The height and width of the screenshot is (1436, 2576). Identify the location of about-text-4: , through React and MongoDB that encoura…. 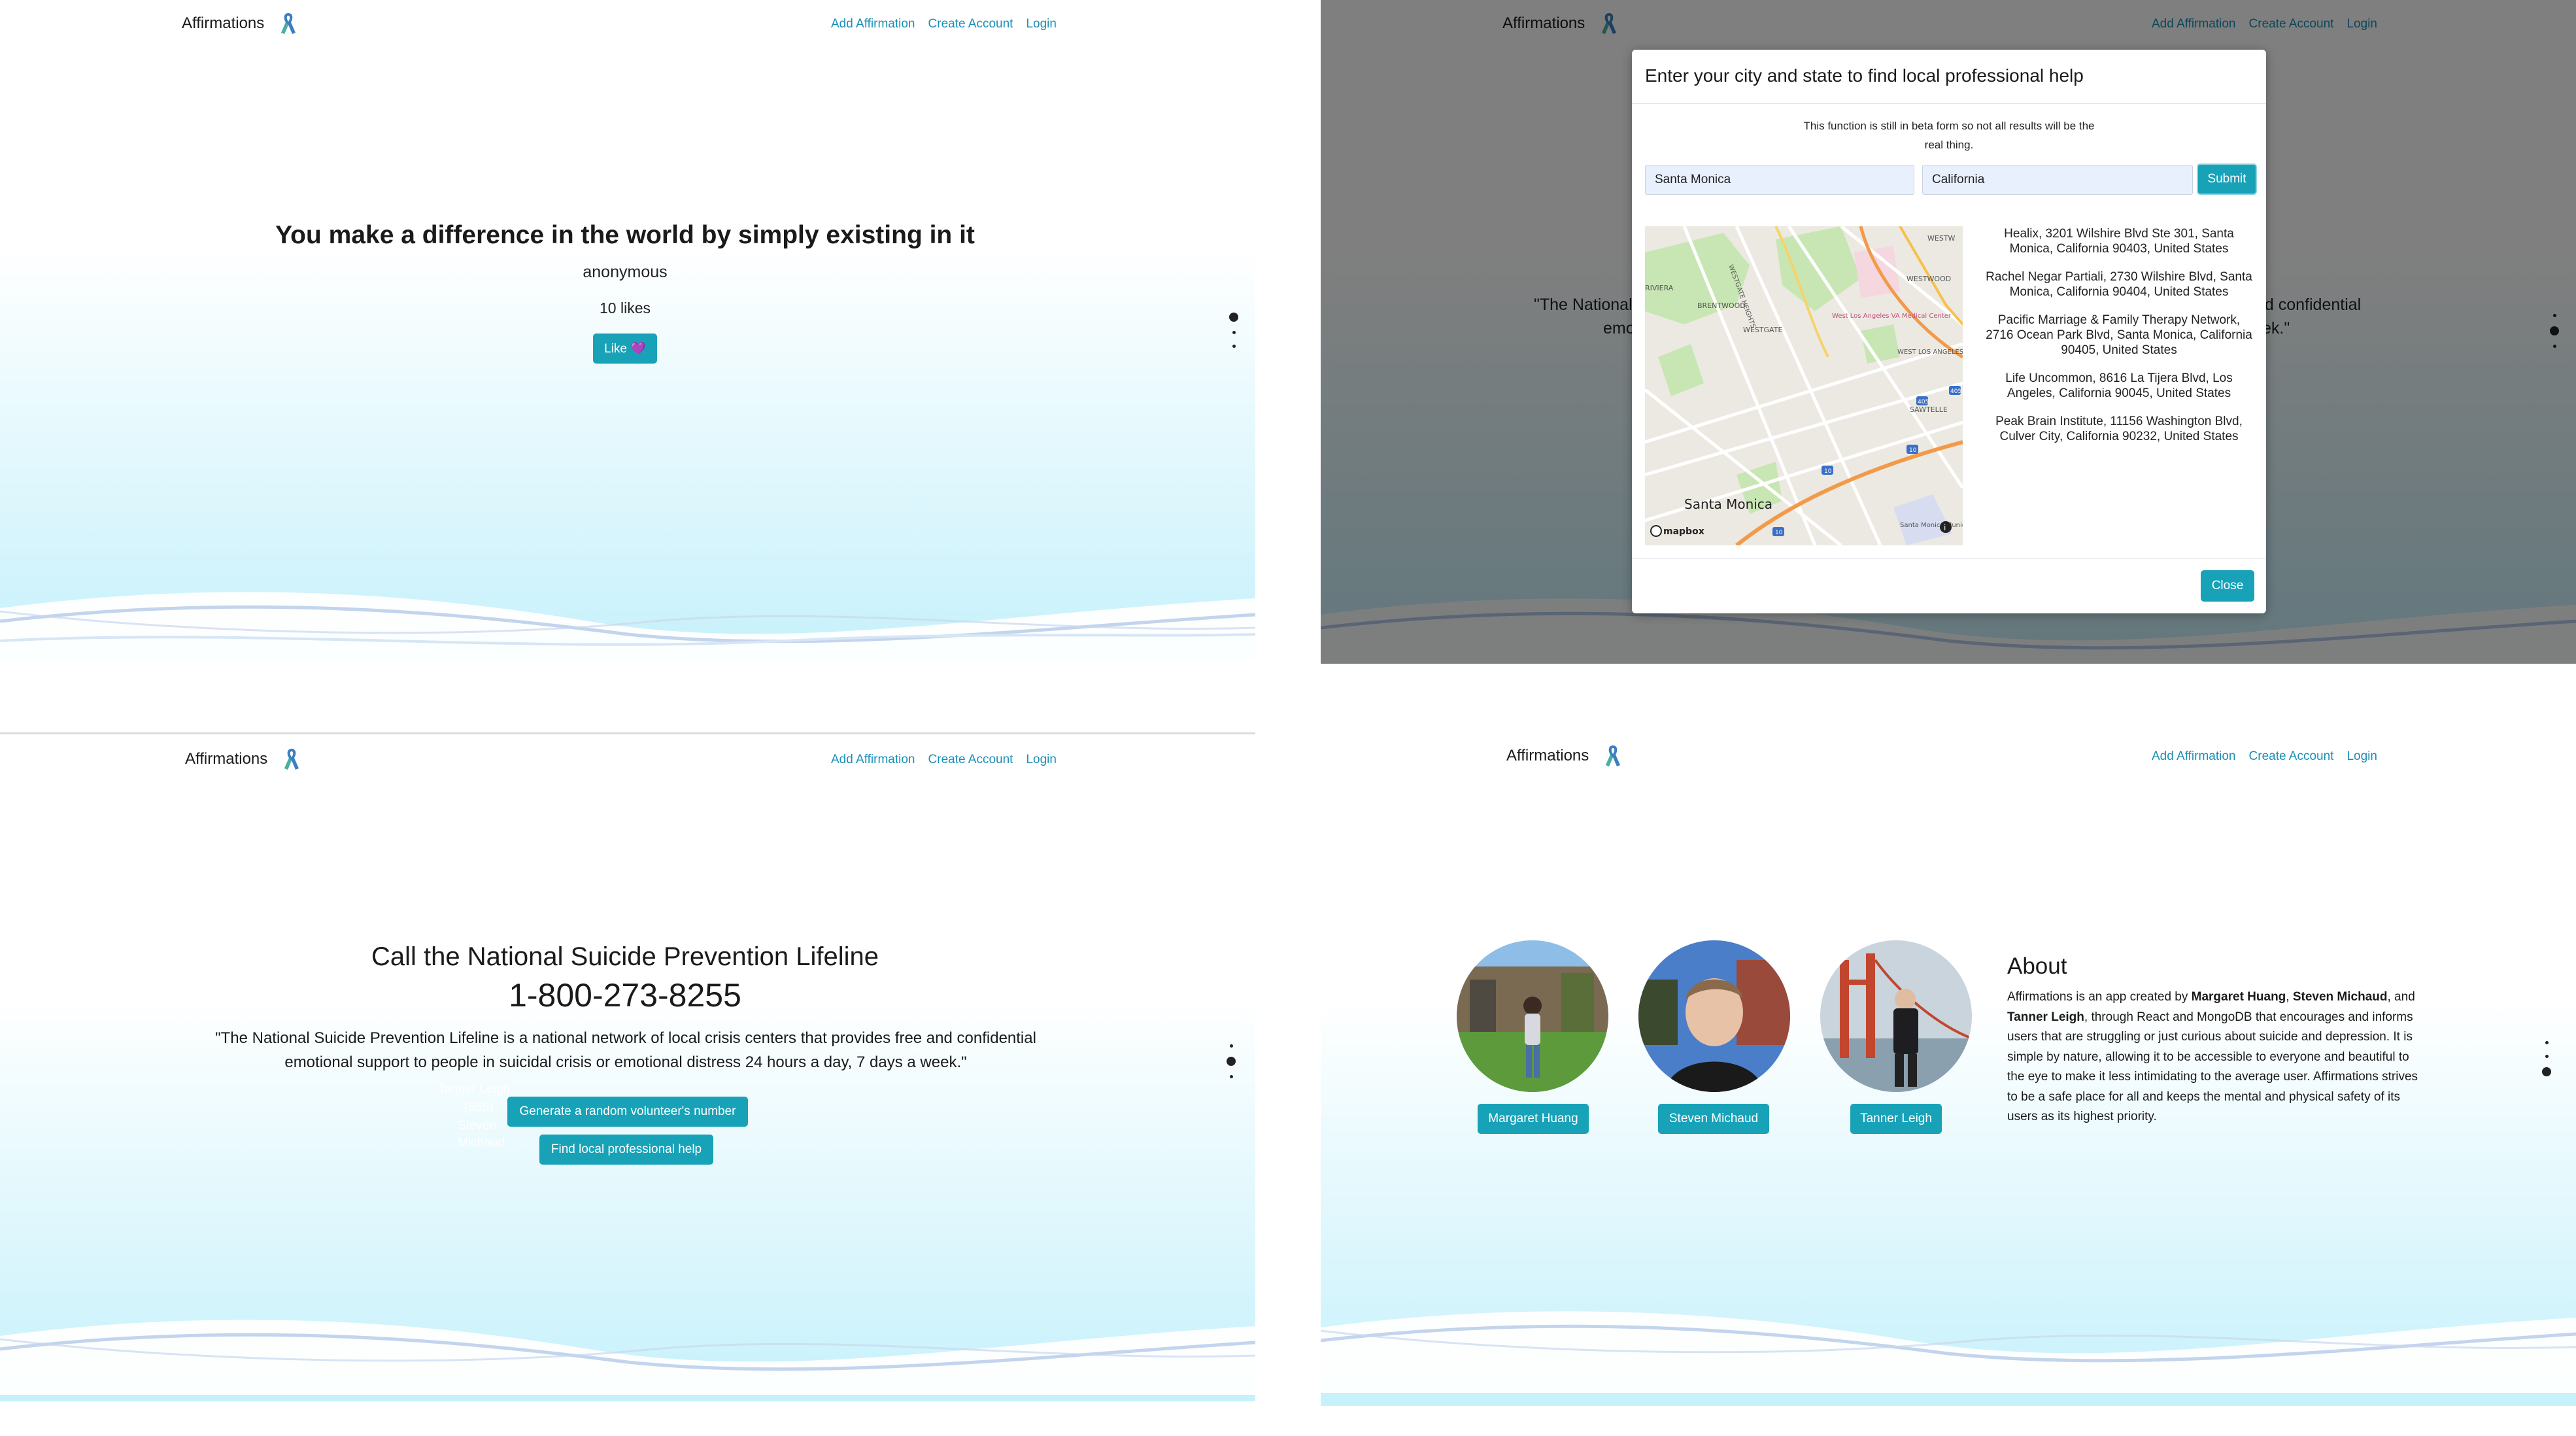
(2212, 1067).